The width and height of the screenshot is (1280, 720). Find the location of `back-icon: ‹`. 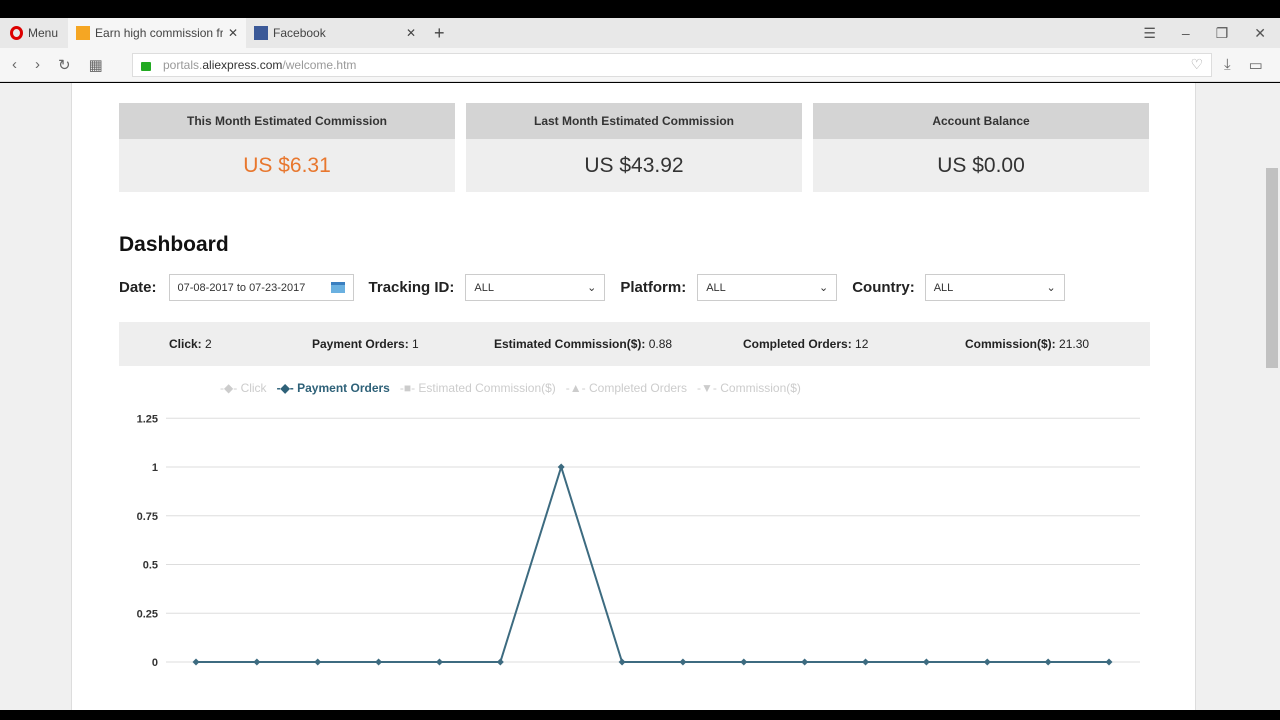

back-icon: ‹ is located at coordinates (14, 65).